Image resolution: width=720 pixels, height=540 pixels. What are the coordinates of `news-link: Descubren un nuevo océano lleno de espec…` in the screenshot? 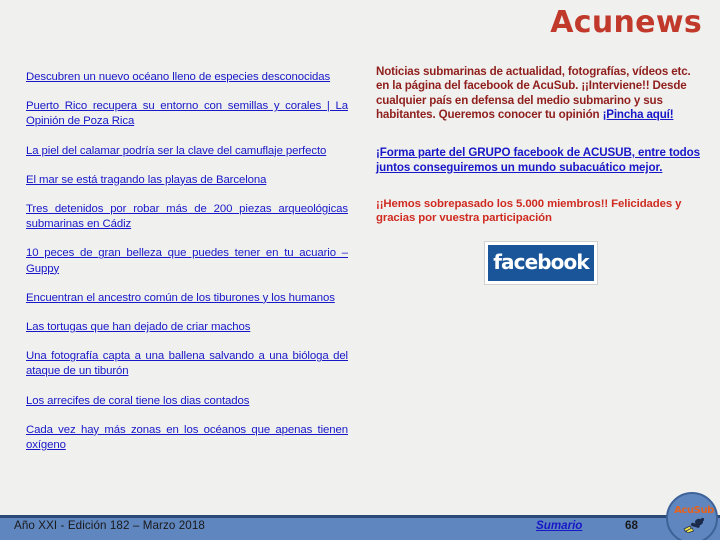 It's located at (187, 77).